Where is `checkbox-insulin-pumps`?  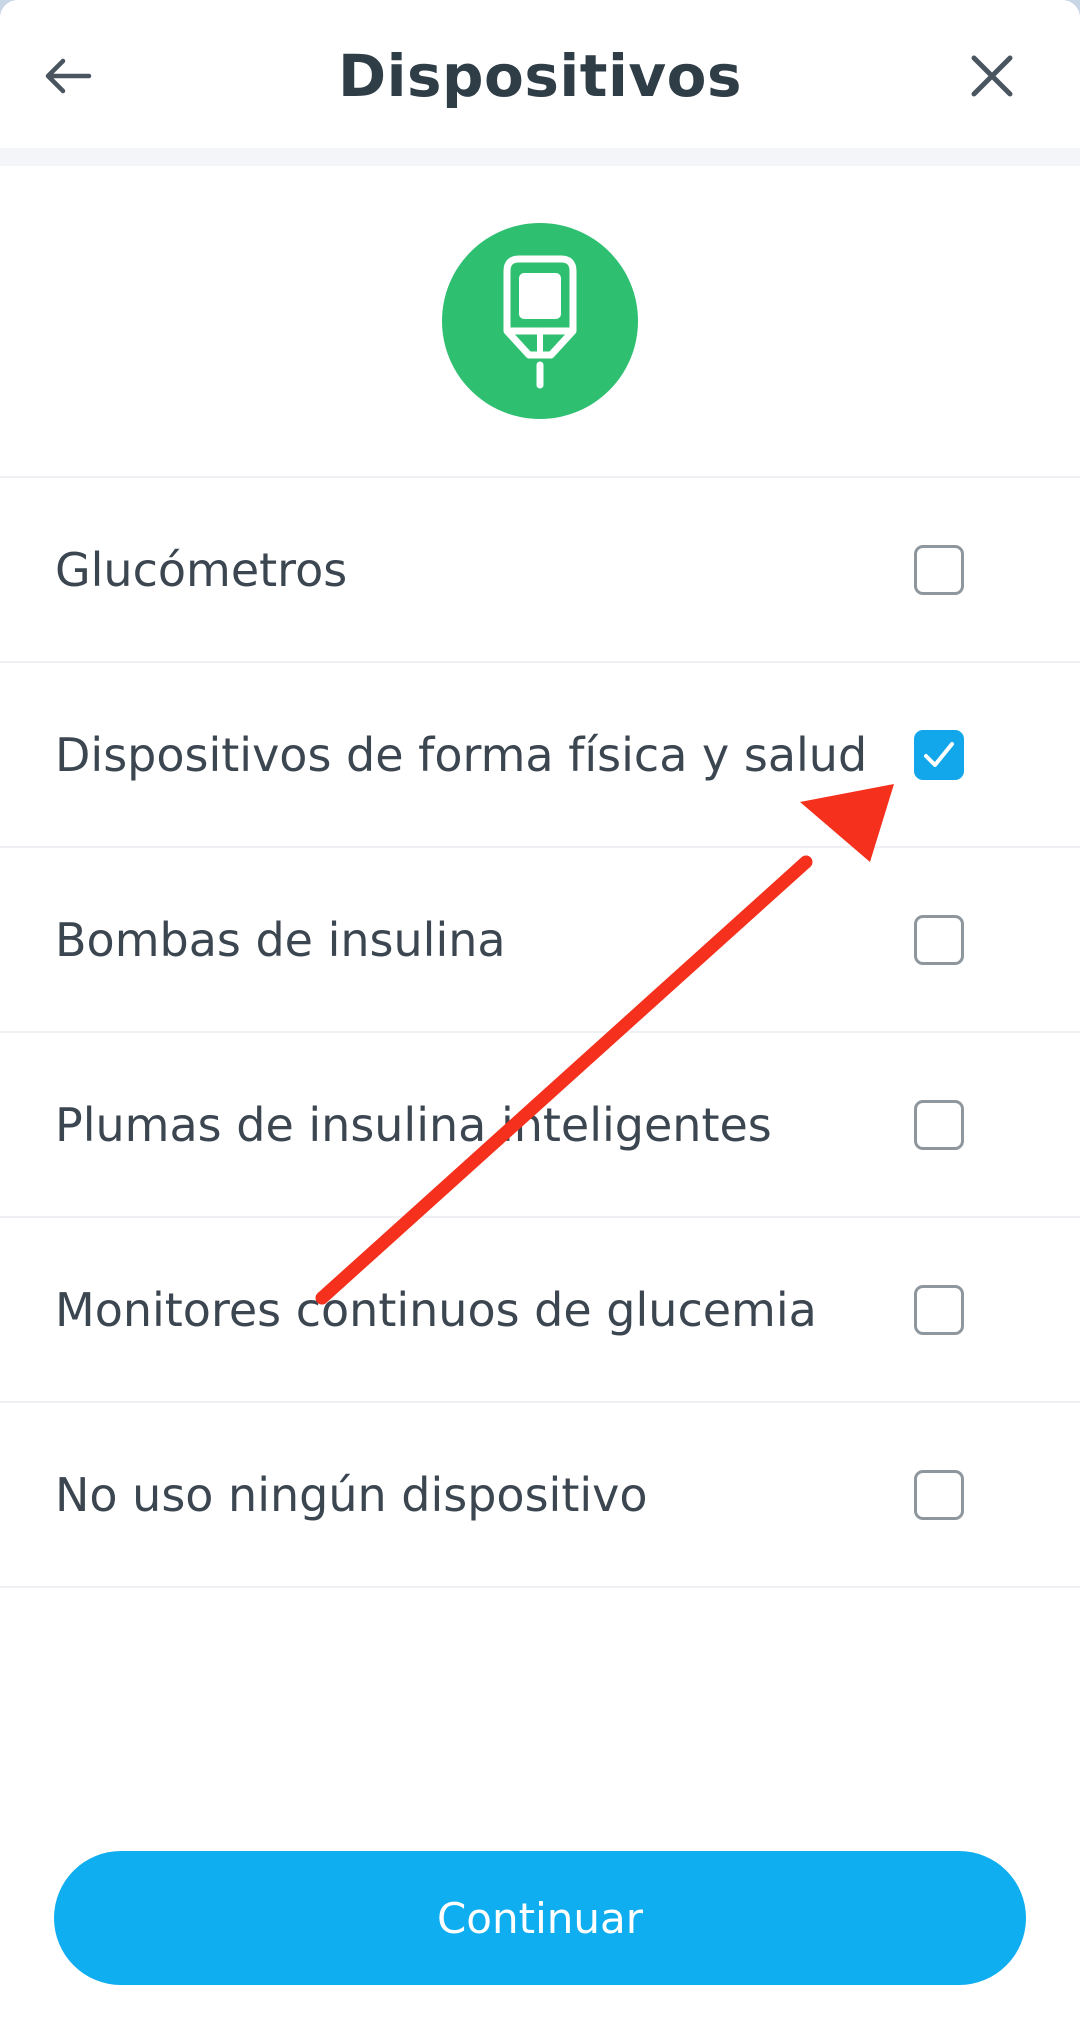 checkbox-insulin-pumps is located at coordinates (939, 939).